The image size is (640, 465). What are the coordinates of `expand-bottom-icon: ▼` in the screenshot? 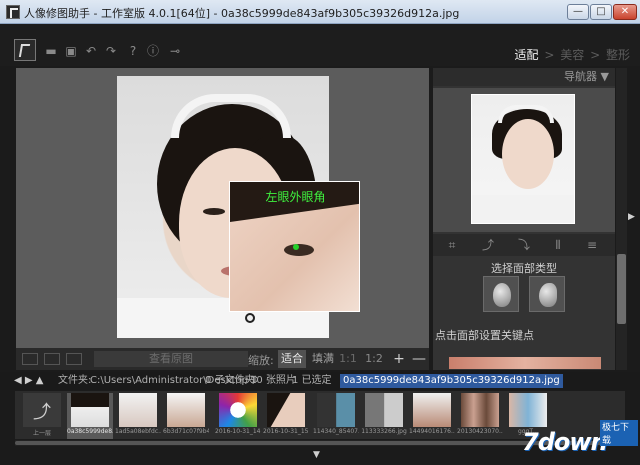 It's located at (316, 455).